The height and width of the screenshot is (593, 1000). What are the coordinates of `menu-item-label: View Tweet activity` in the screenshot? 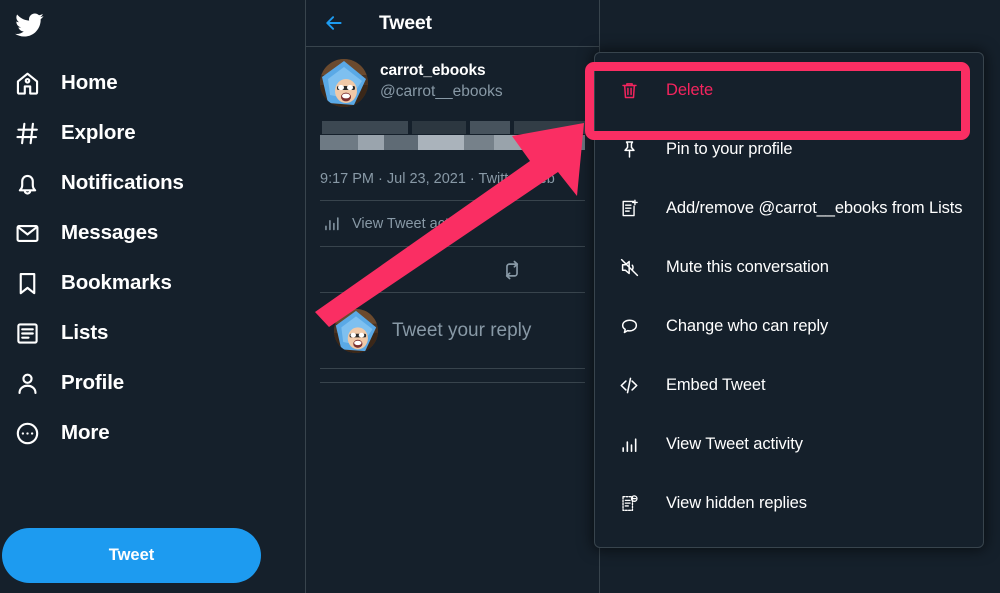 It's located at (734, 444).